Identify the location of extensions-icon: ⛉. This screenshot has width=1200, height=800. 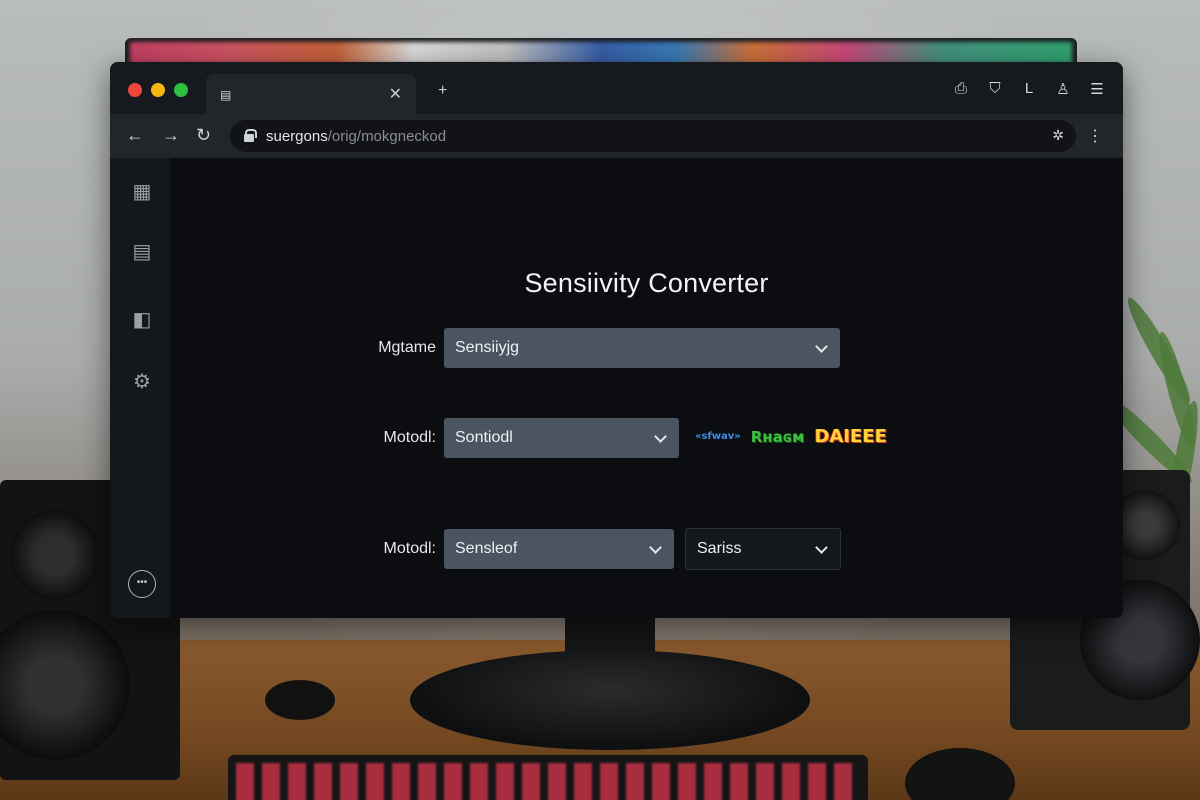
(995, 89).